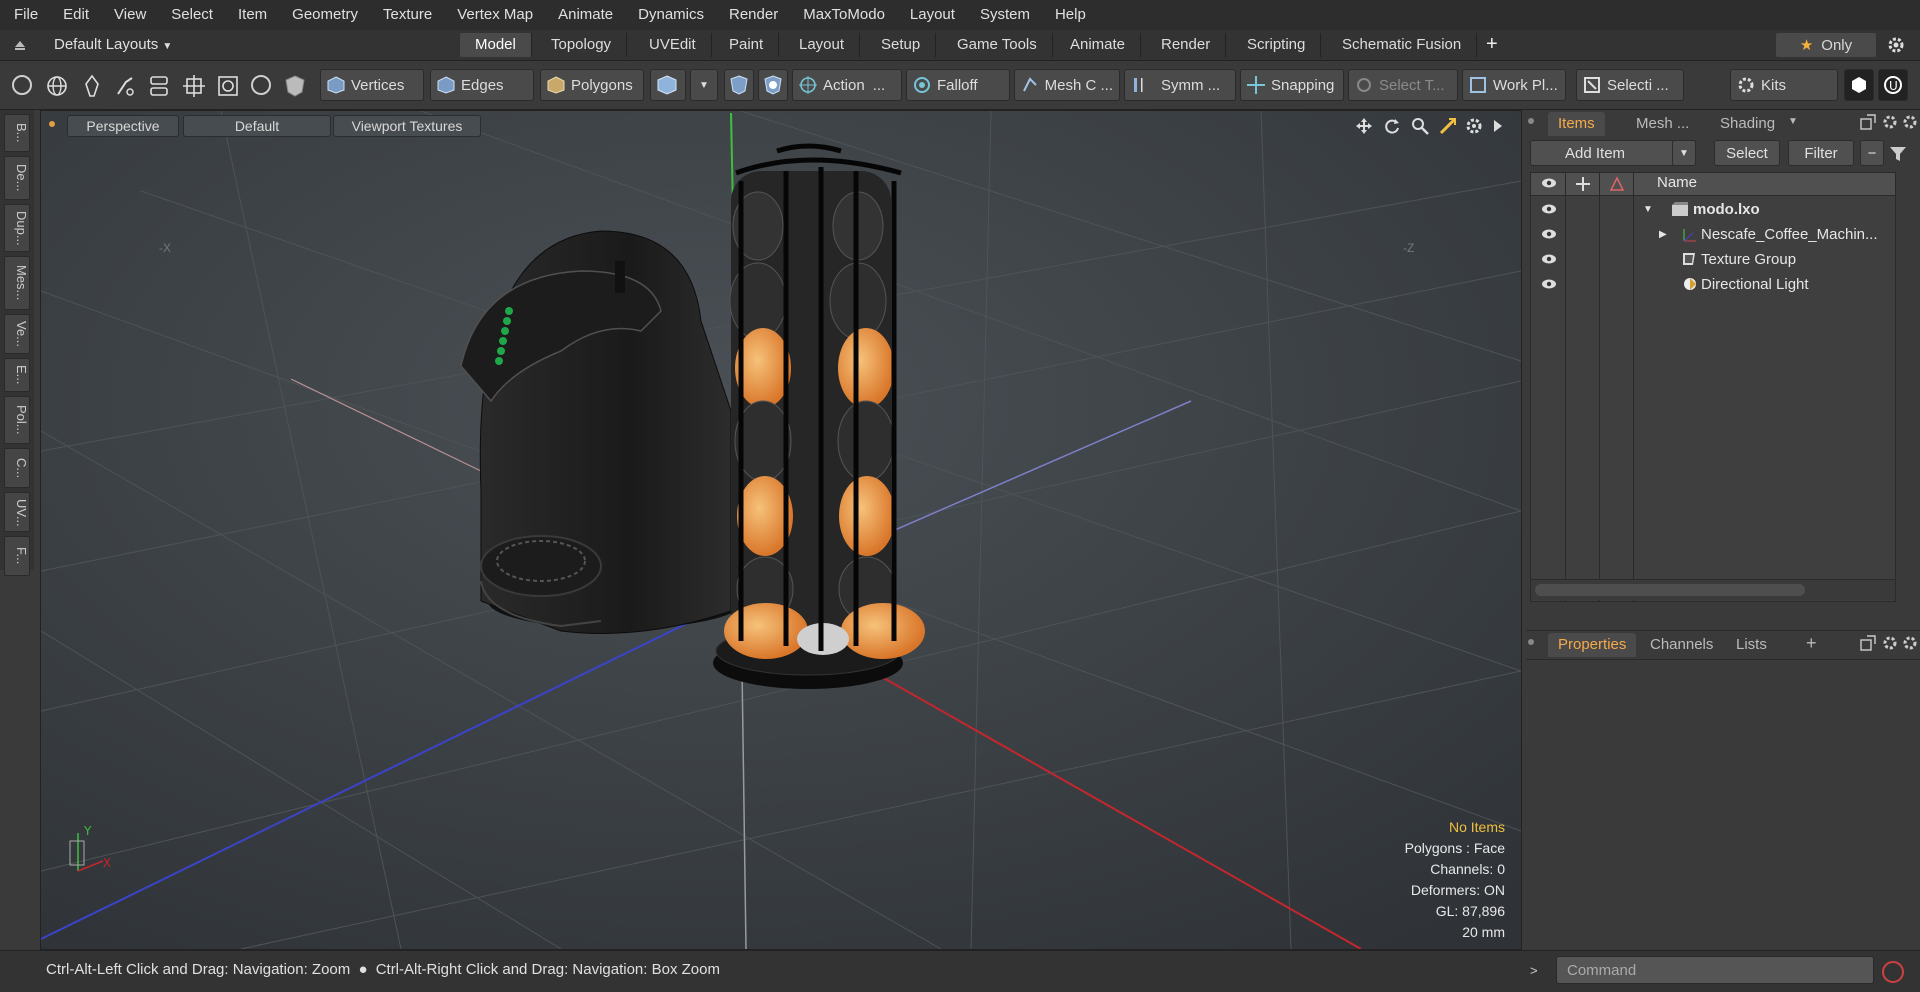 Image resolution: width=1920 pixels, height=992 pixels. I want to click on pen-tool-icon, so click(92, 88).